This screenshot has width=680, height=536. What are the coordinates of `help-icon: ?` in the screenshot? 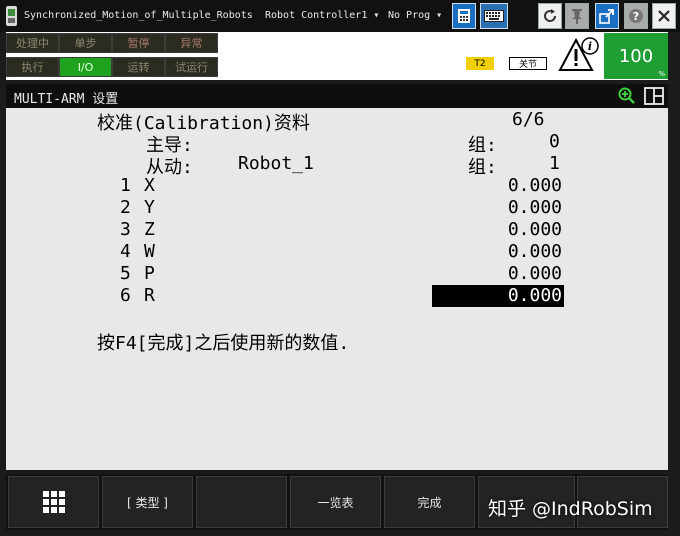 It's located at (636, 16).